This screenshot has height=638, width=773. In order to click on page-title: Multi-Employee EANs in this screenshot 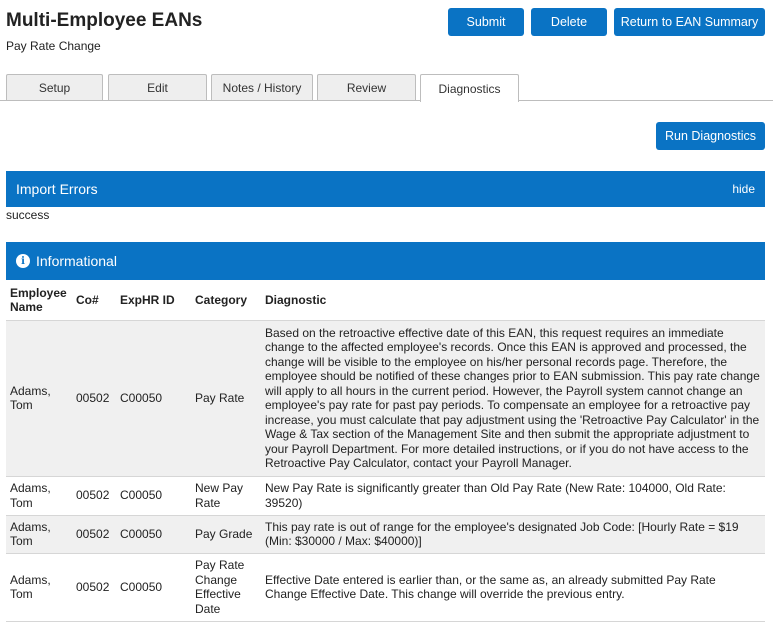, I will do `click(104, 20)`.